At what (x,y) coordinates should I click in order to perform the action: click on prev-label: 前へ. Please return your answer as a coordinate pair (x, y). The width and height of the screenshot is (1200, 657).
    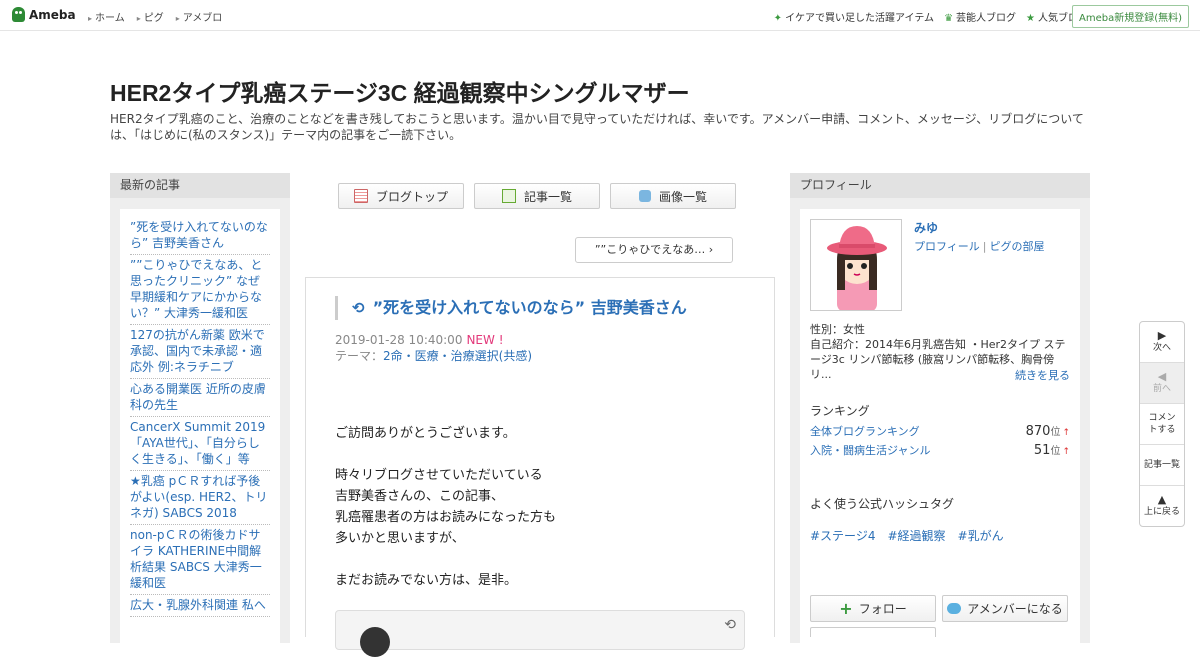
    Looking at the image, I should click on (1161, 389).